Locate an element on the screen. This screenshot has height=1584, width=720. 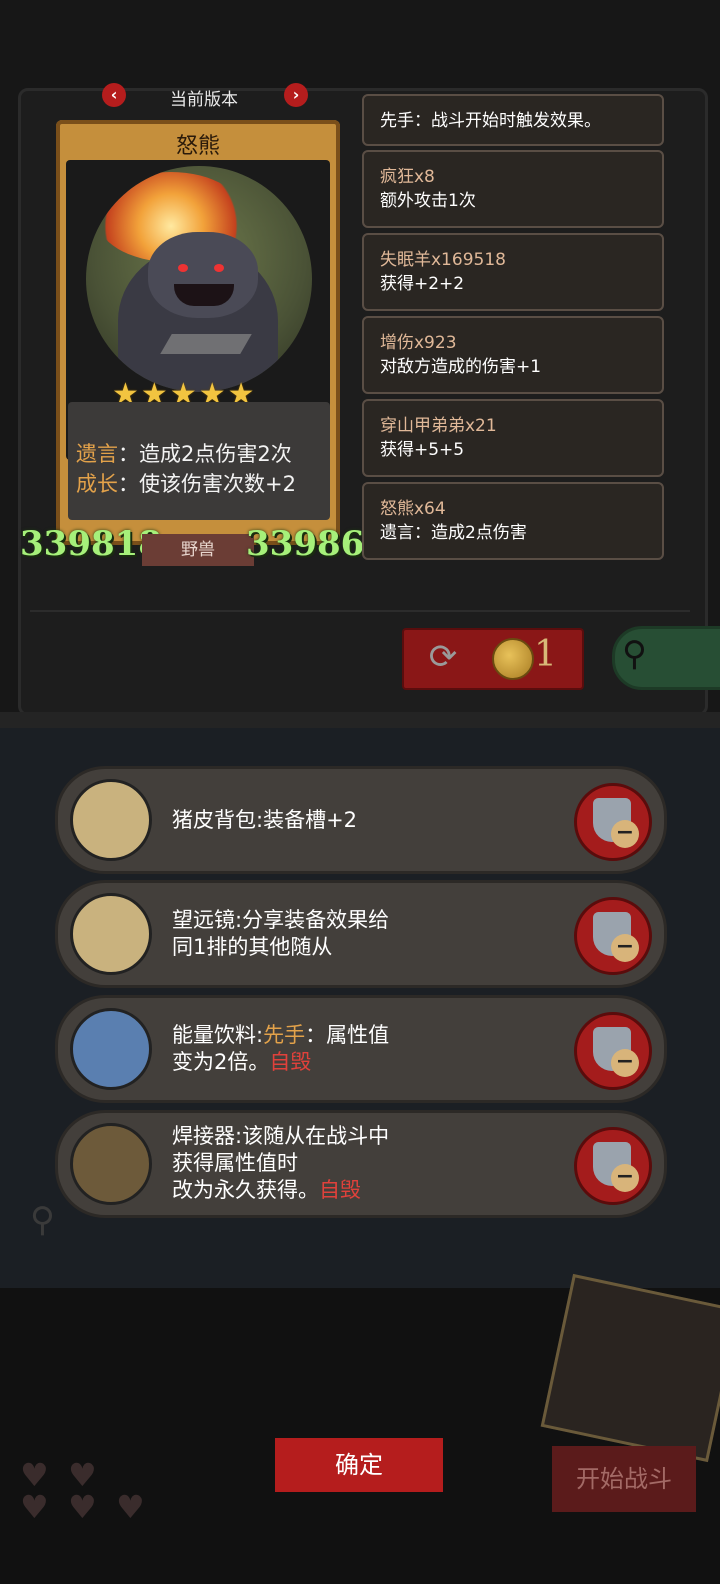
ability-line: 遗言：造成2点伤害2次 is located at coordinates (184, 453).